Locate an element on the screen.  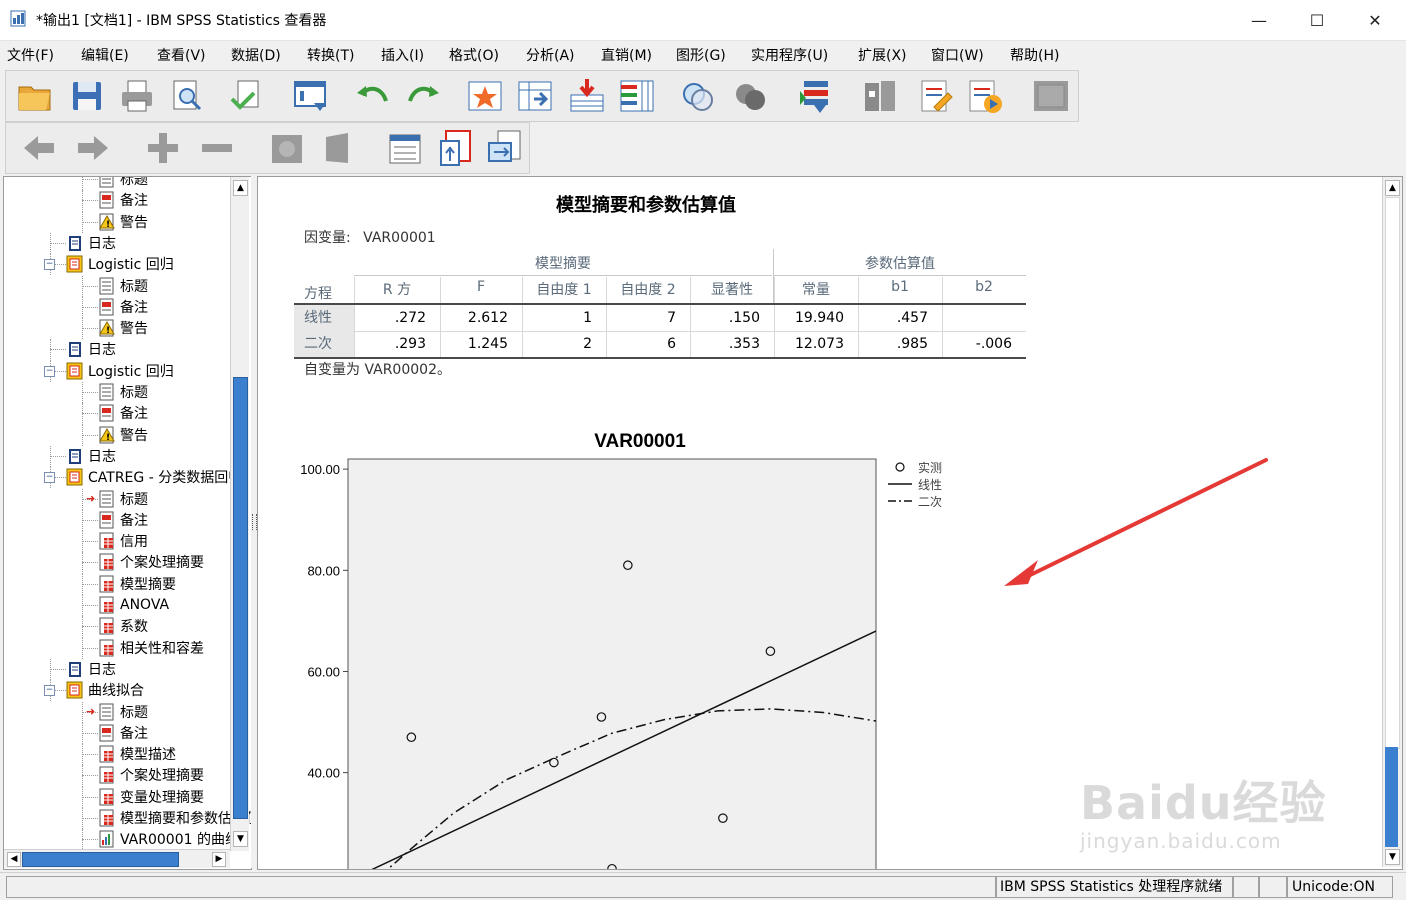
demote-icon is located at coordinates (93, 148).